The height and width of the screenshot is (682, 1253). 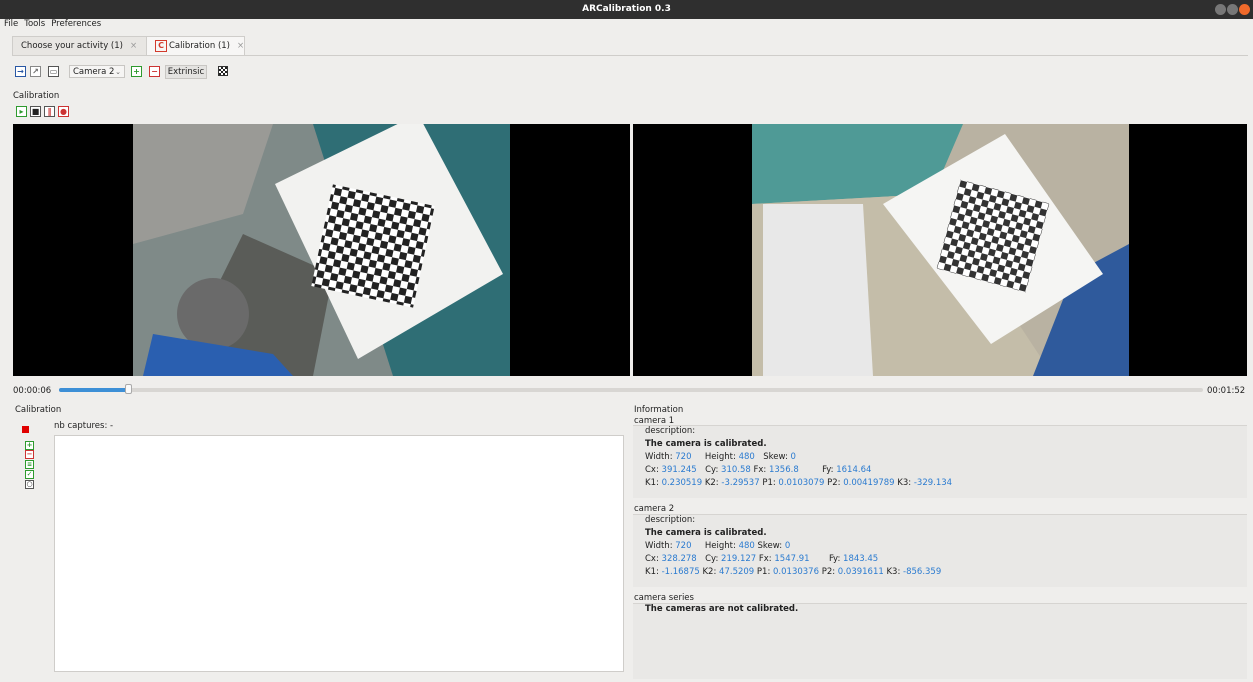 I want to click on maximize-icon, so click(x=1232, y=9).